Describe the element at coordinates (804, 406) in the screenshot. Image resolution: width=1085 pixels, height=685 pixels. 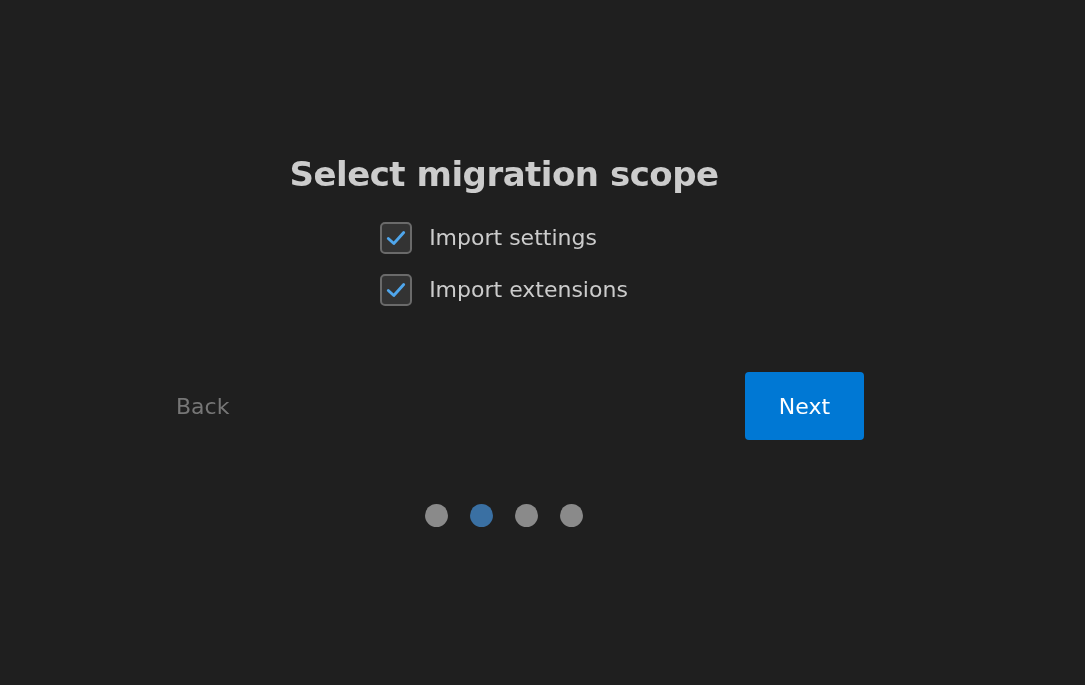
I see `next-button: Next` at that location.